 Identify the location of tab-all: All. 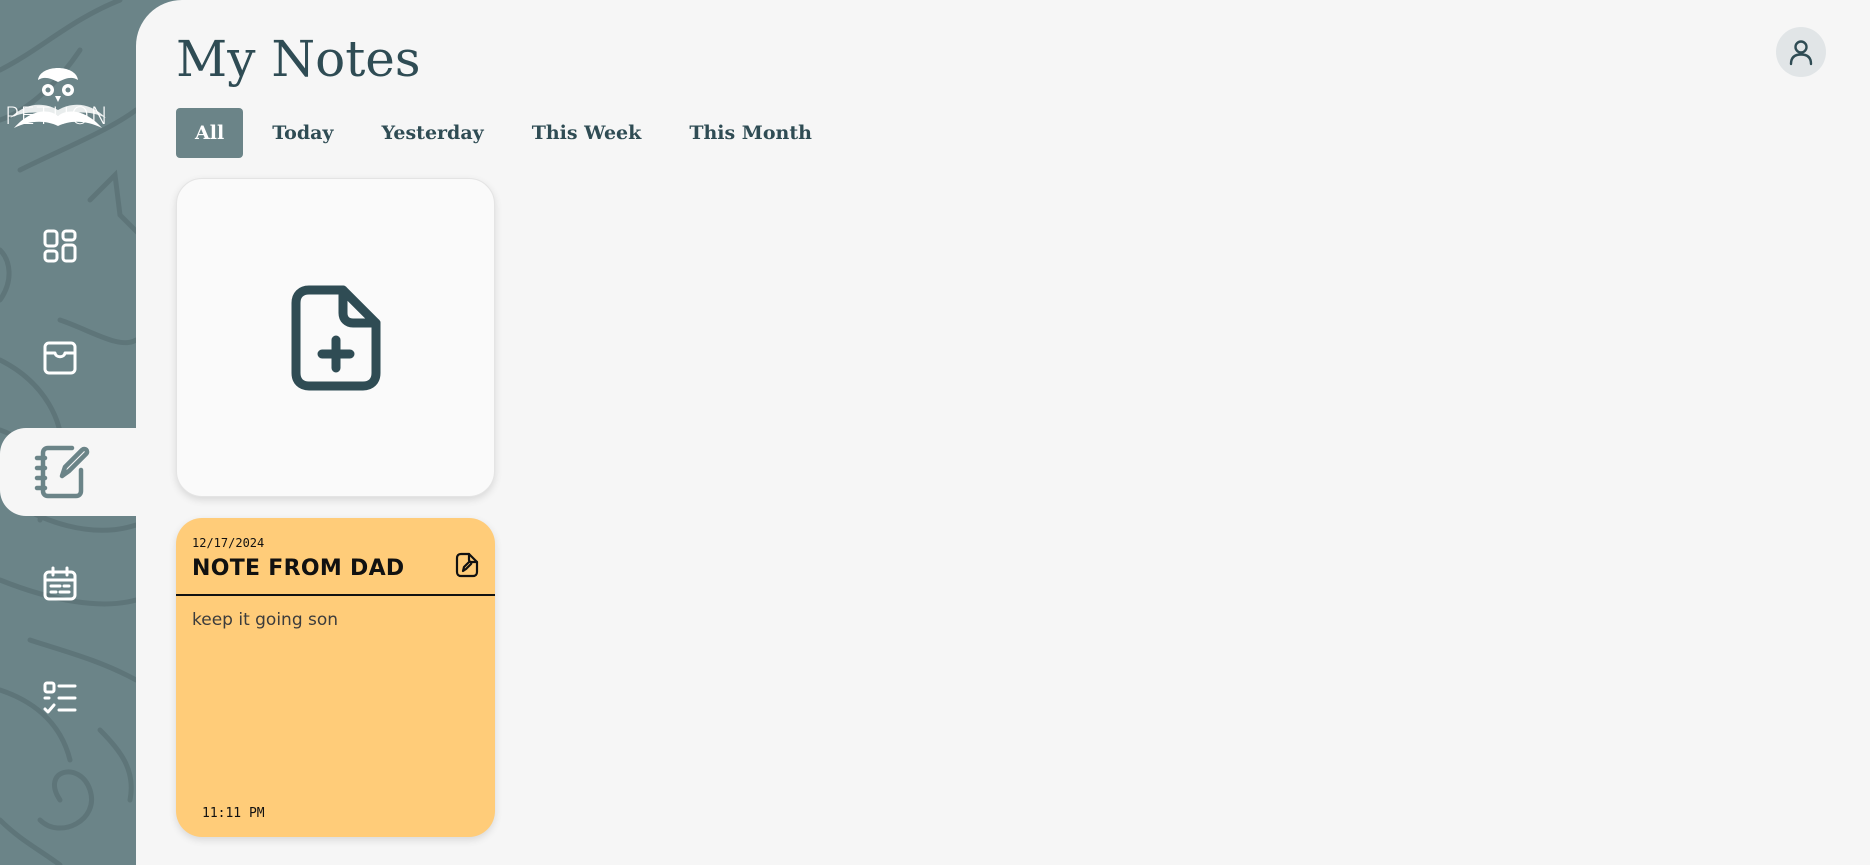
(210, 133).